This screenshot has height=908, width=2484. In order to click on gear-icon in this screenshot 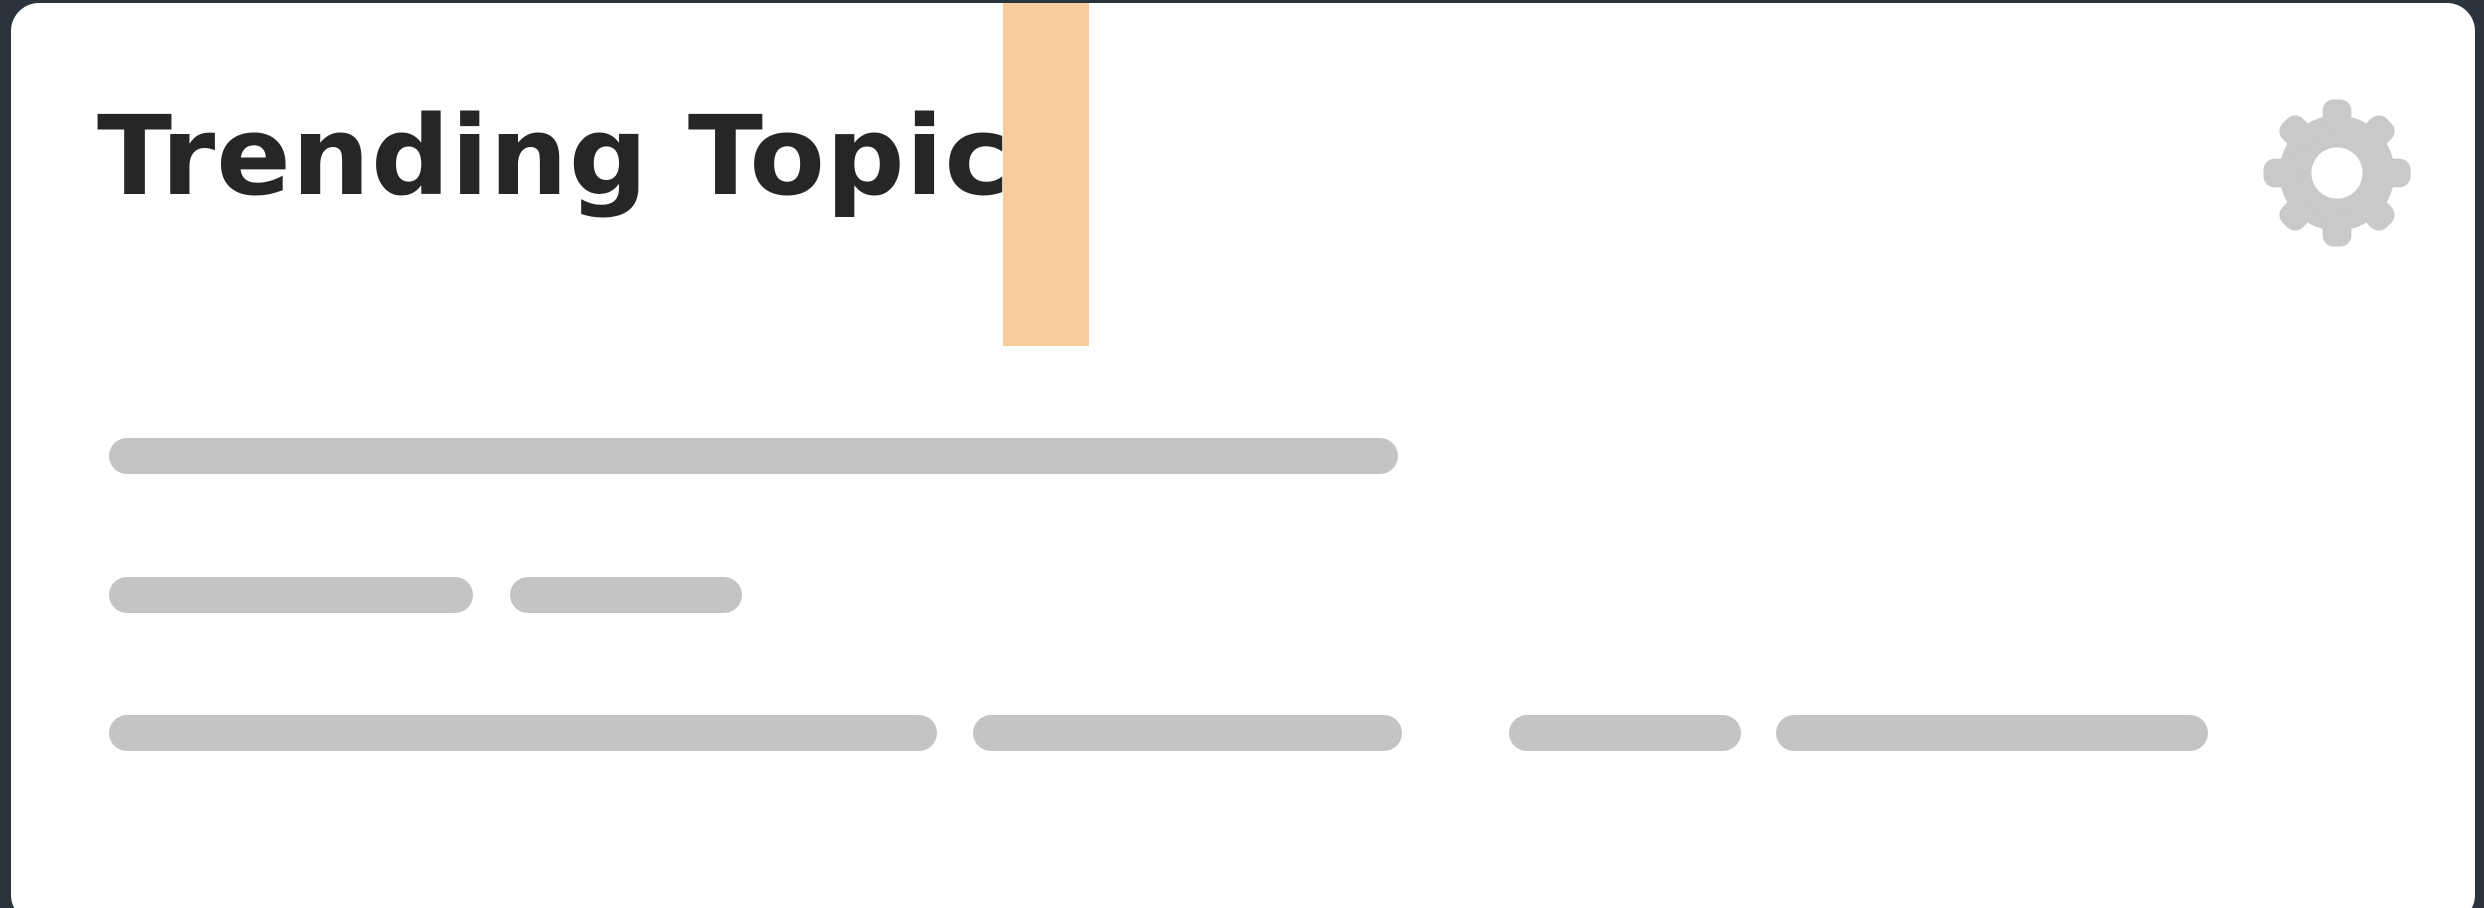, I will do `click(2337, 173)`.